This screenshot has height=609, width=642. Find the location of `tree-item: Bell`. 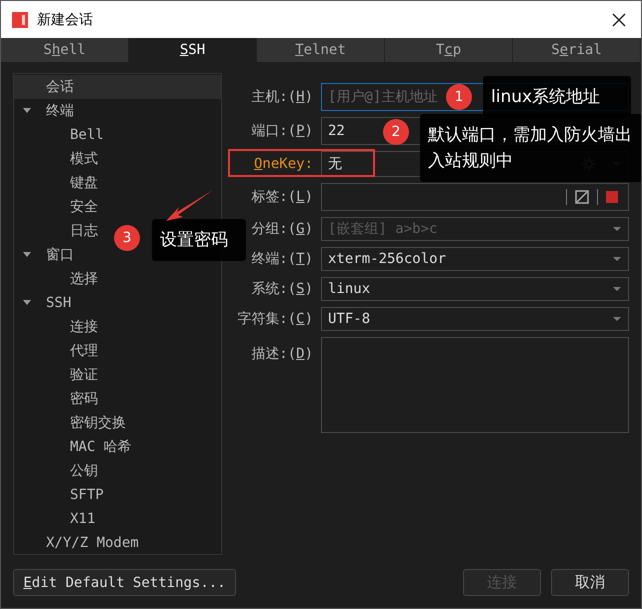

tree-item: Bell is located at coordinates (117, 135).